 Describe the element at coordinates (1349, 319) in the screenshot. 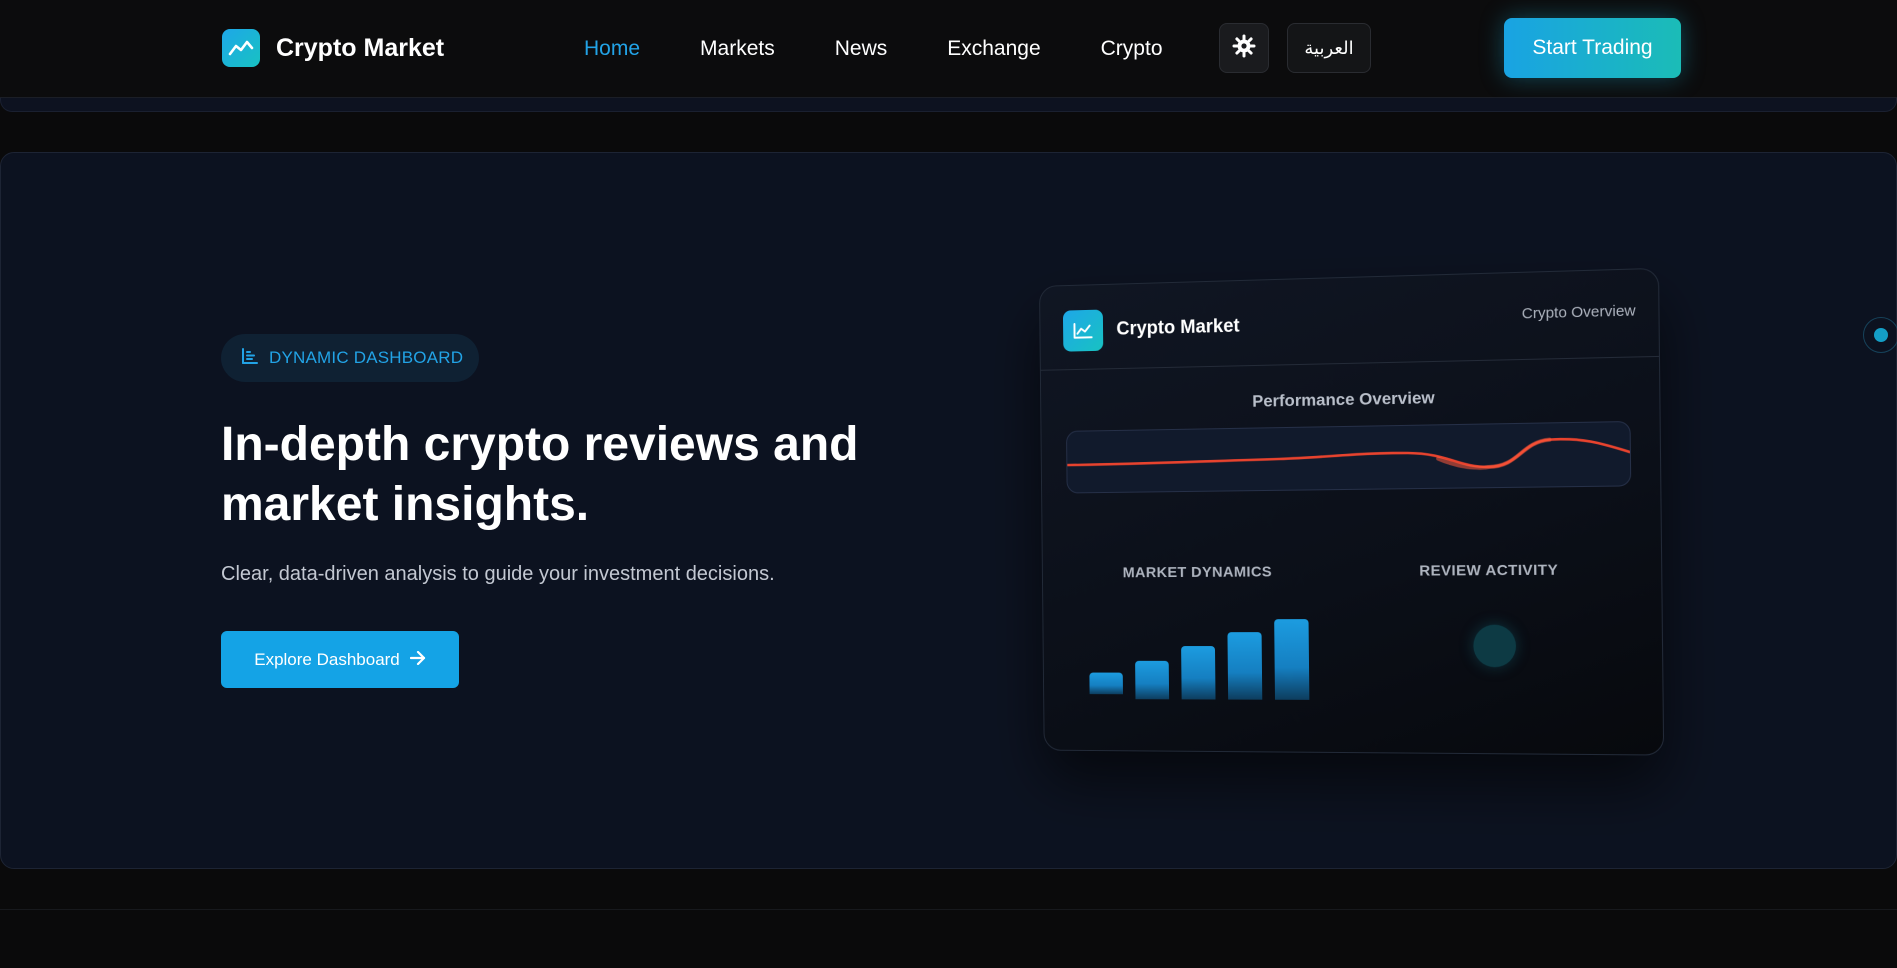

I see `card-header: Crypto Market Crypto Overview` at that location.